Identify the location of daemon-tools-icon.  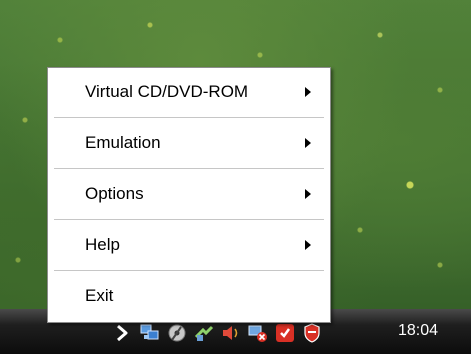
(177, 333).